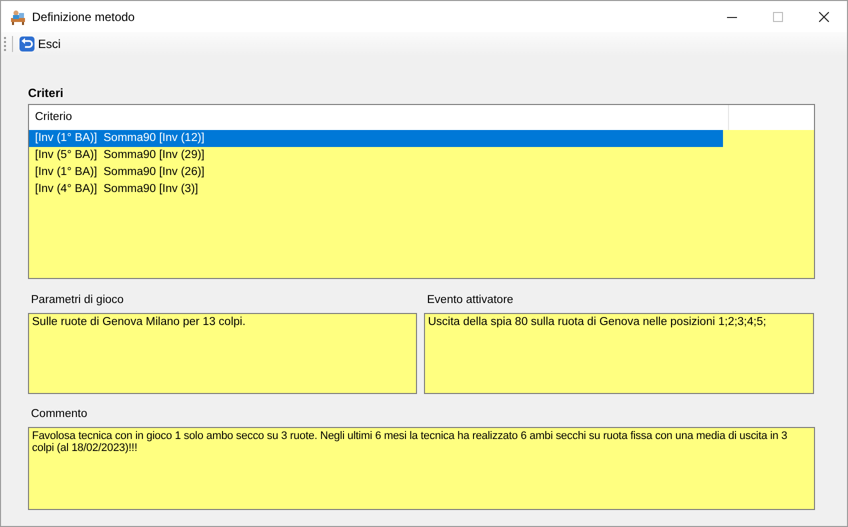 Image resolution: width=848 pixels, height=527 pixels. Describe the element at coordinates (18, 16) in the screenshot. I see `app-icon` at that location.